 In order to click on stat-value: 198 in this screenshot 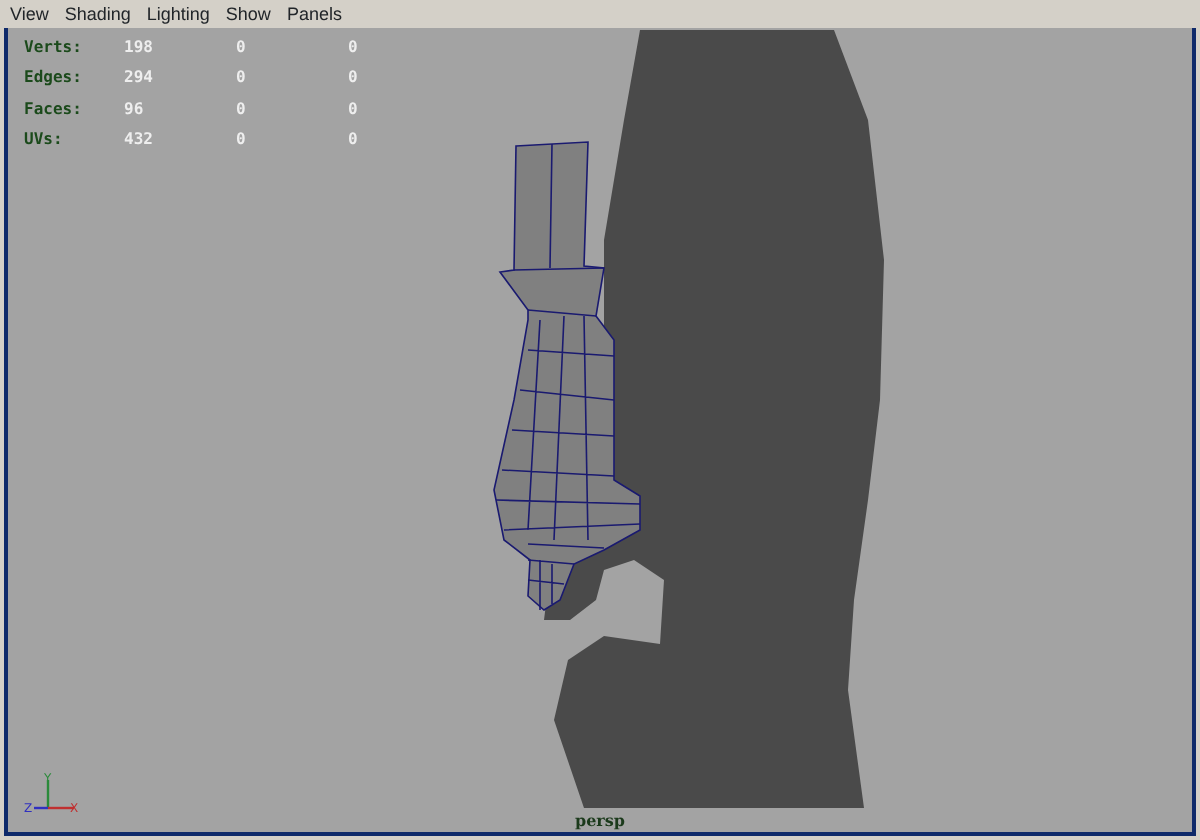, I will do `click(139, 47)`.